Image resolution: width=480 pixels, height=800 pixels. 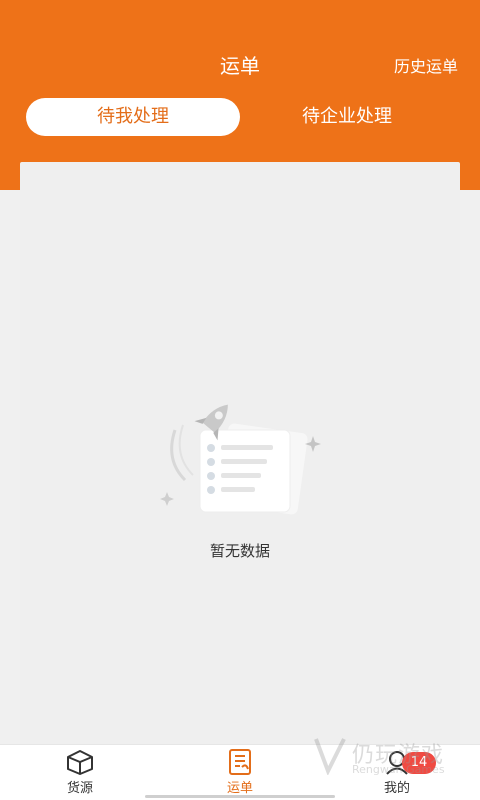 I want to click on tabbar-item-waybill: 运单, so click(x=240, y=772).